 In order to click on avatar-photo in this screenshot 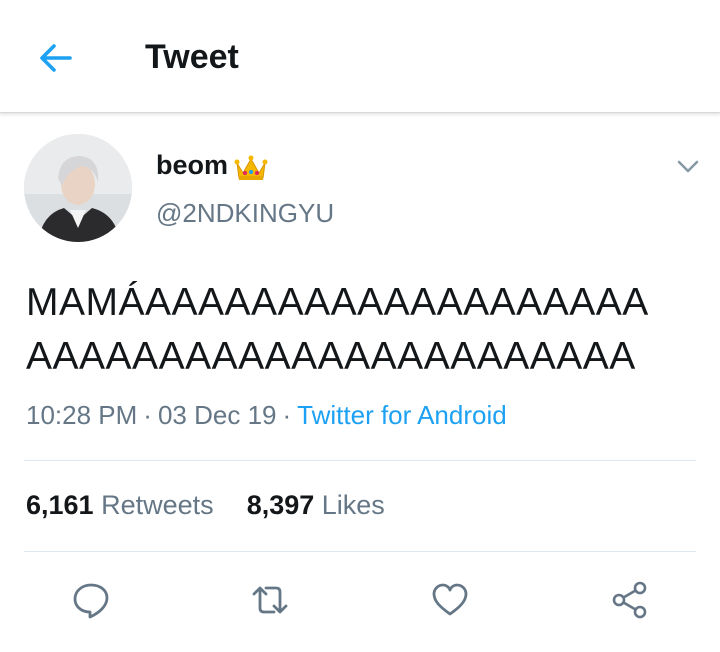, I will do `click(78, 188)`.